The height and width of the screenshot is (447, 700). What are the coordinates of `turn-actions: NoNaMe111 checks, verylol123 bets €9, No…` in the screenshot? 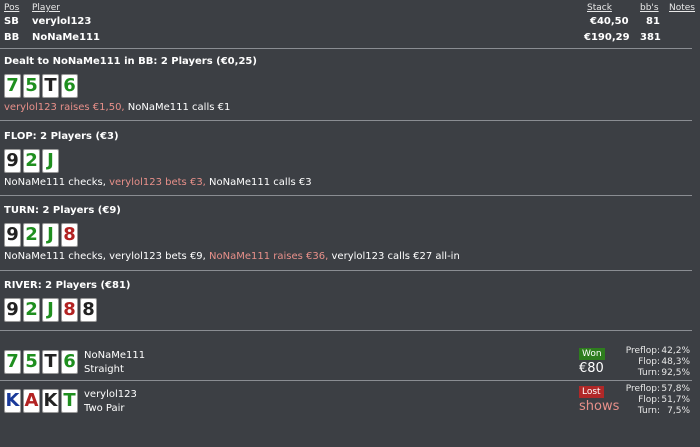 It's located at (232, 256).